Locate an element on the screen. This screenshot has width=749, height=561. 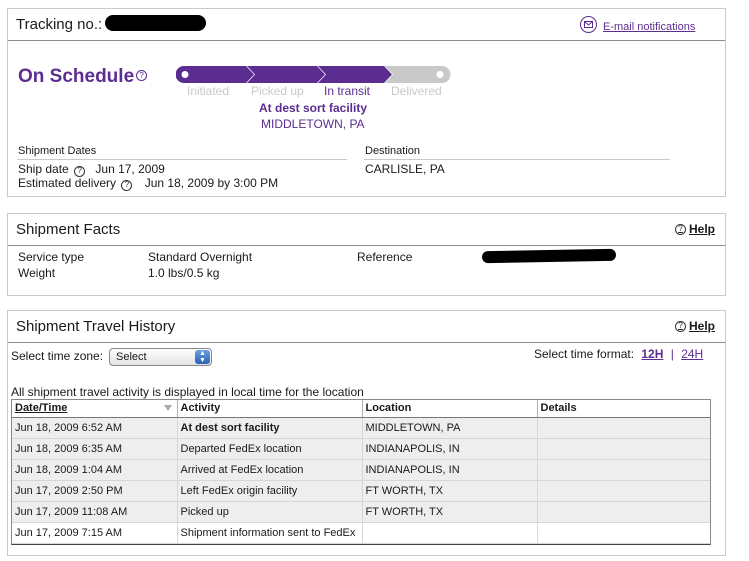
shipment-facts-header: Shipment Facts ? Help is located at coordinates (366, 230).